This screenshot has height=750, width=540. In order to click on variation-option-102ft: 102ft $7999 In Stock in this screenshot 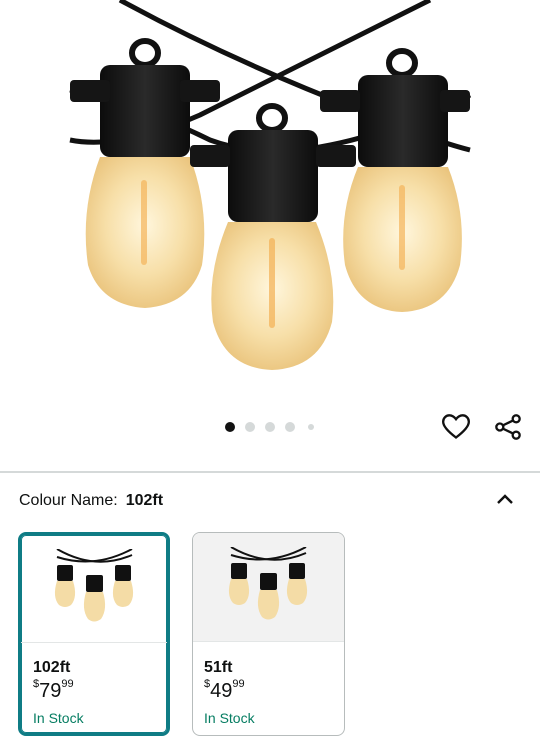, I will do `click(94, 634)`.